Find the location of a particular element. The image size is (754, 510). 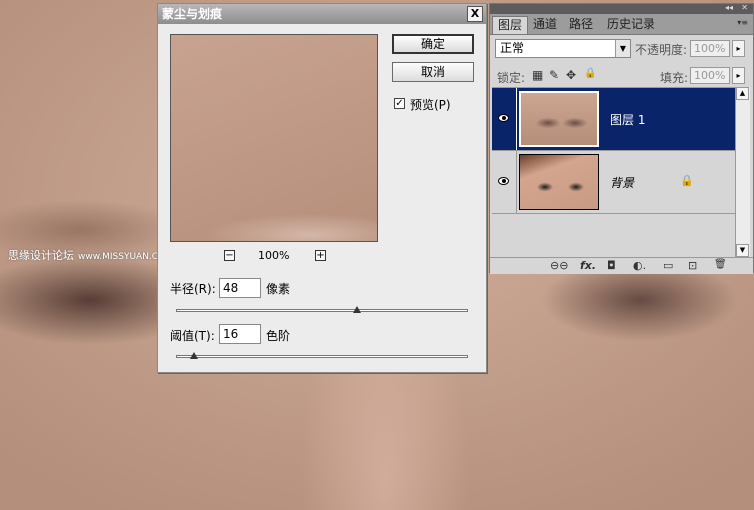

preview-label: 预览(P) is located at coordinates (430, 105).